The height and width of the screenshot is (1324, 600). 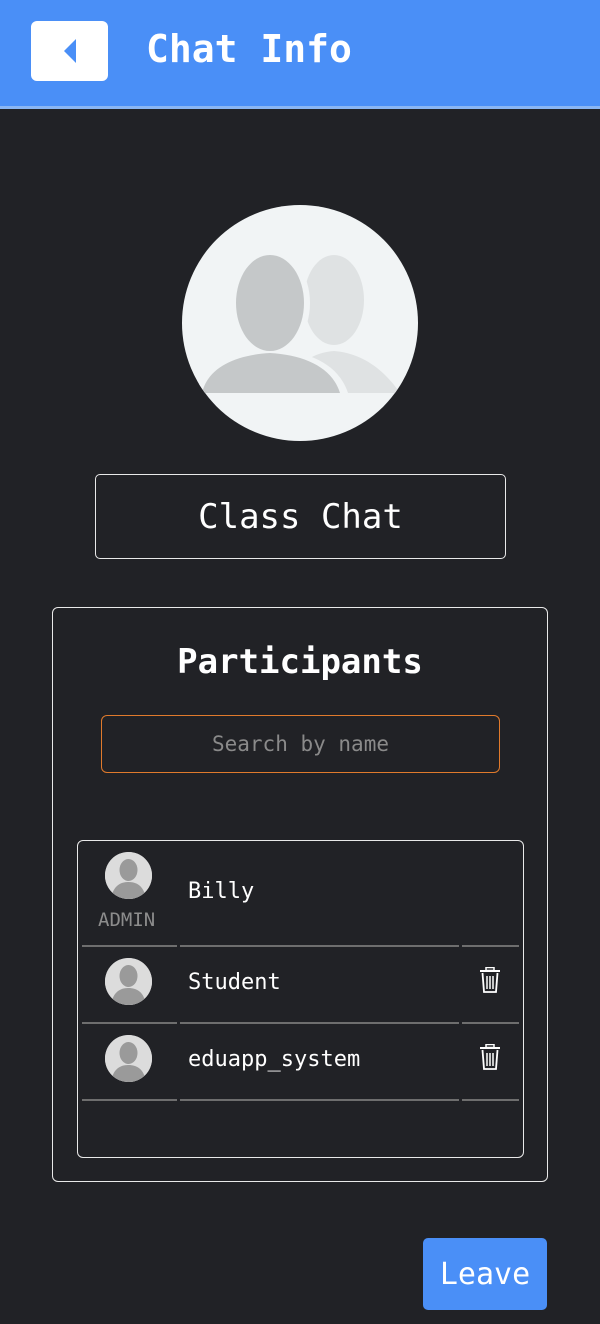 What do you see at coordinates (300, 516) in the screenshot?
I see `chat-name-field: Class Chat` at bounding box center [300, 516].